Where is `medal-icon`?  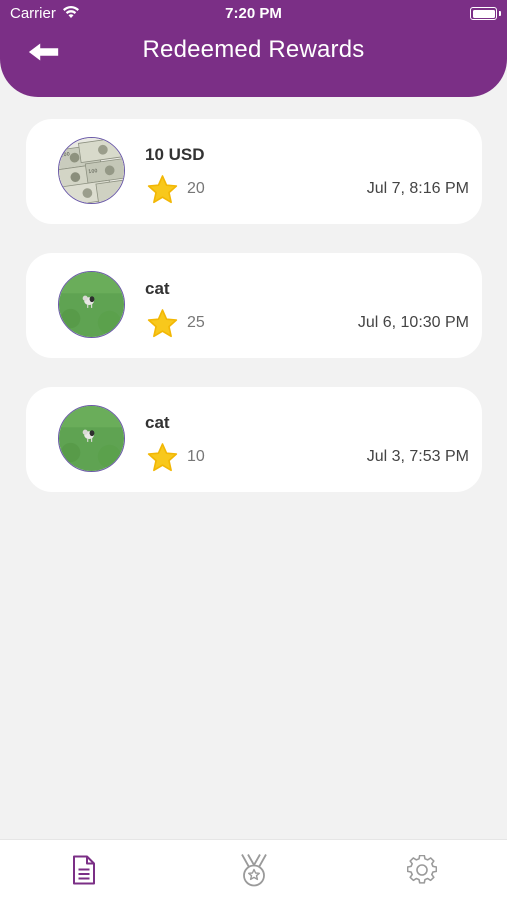
medal-icon is located at coordinates (254, 870).